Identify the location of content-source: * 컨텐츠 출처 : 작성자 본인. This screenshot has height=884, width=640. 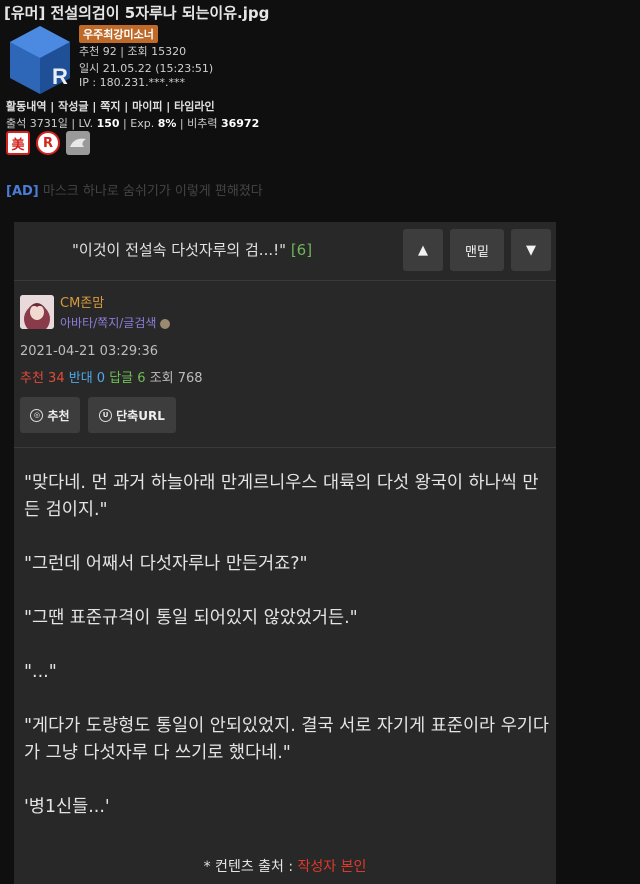
(285, 867).